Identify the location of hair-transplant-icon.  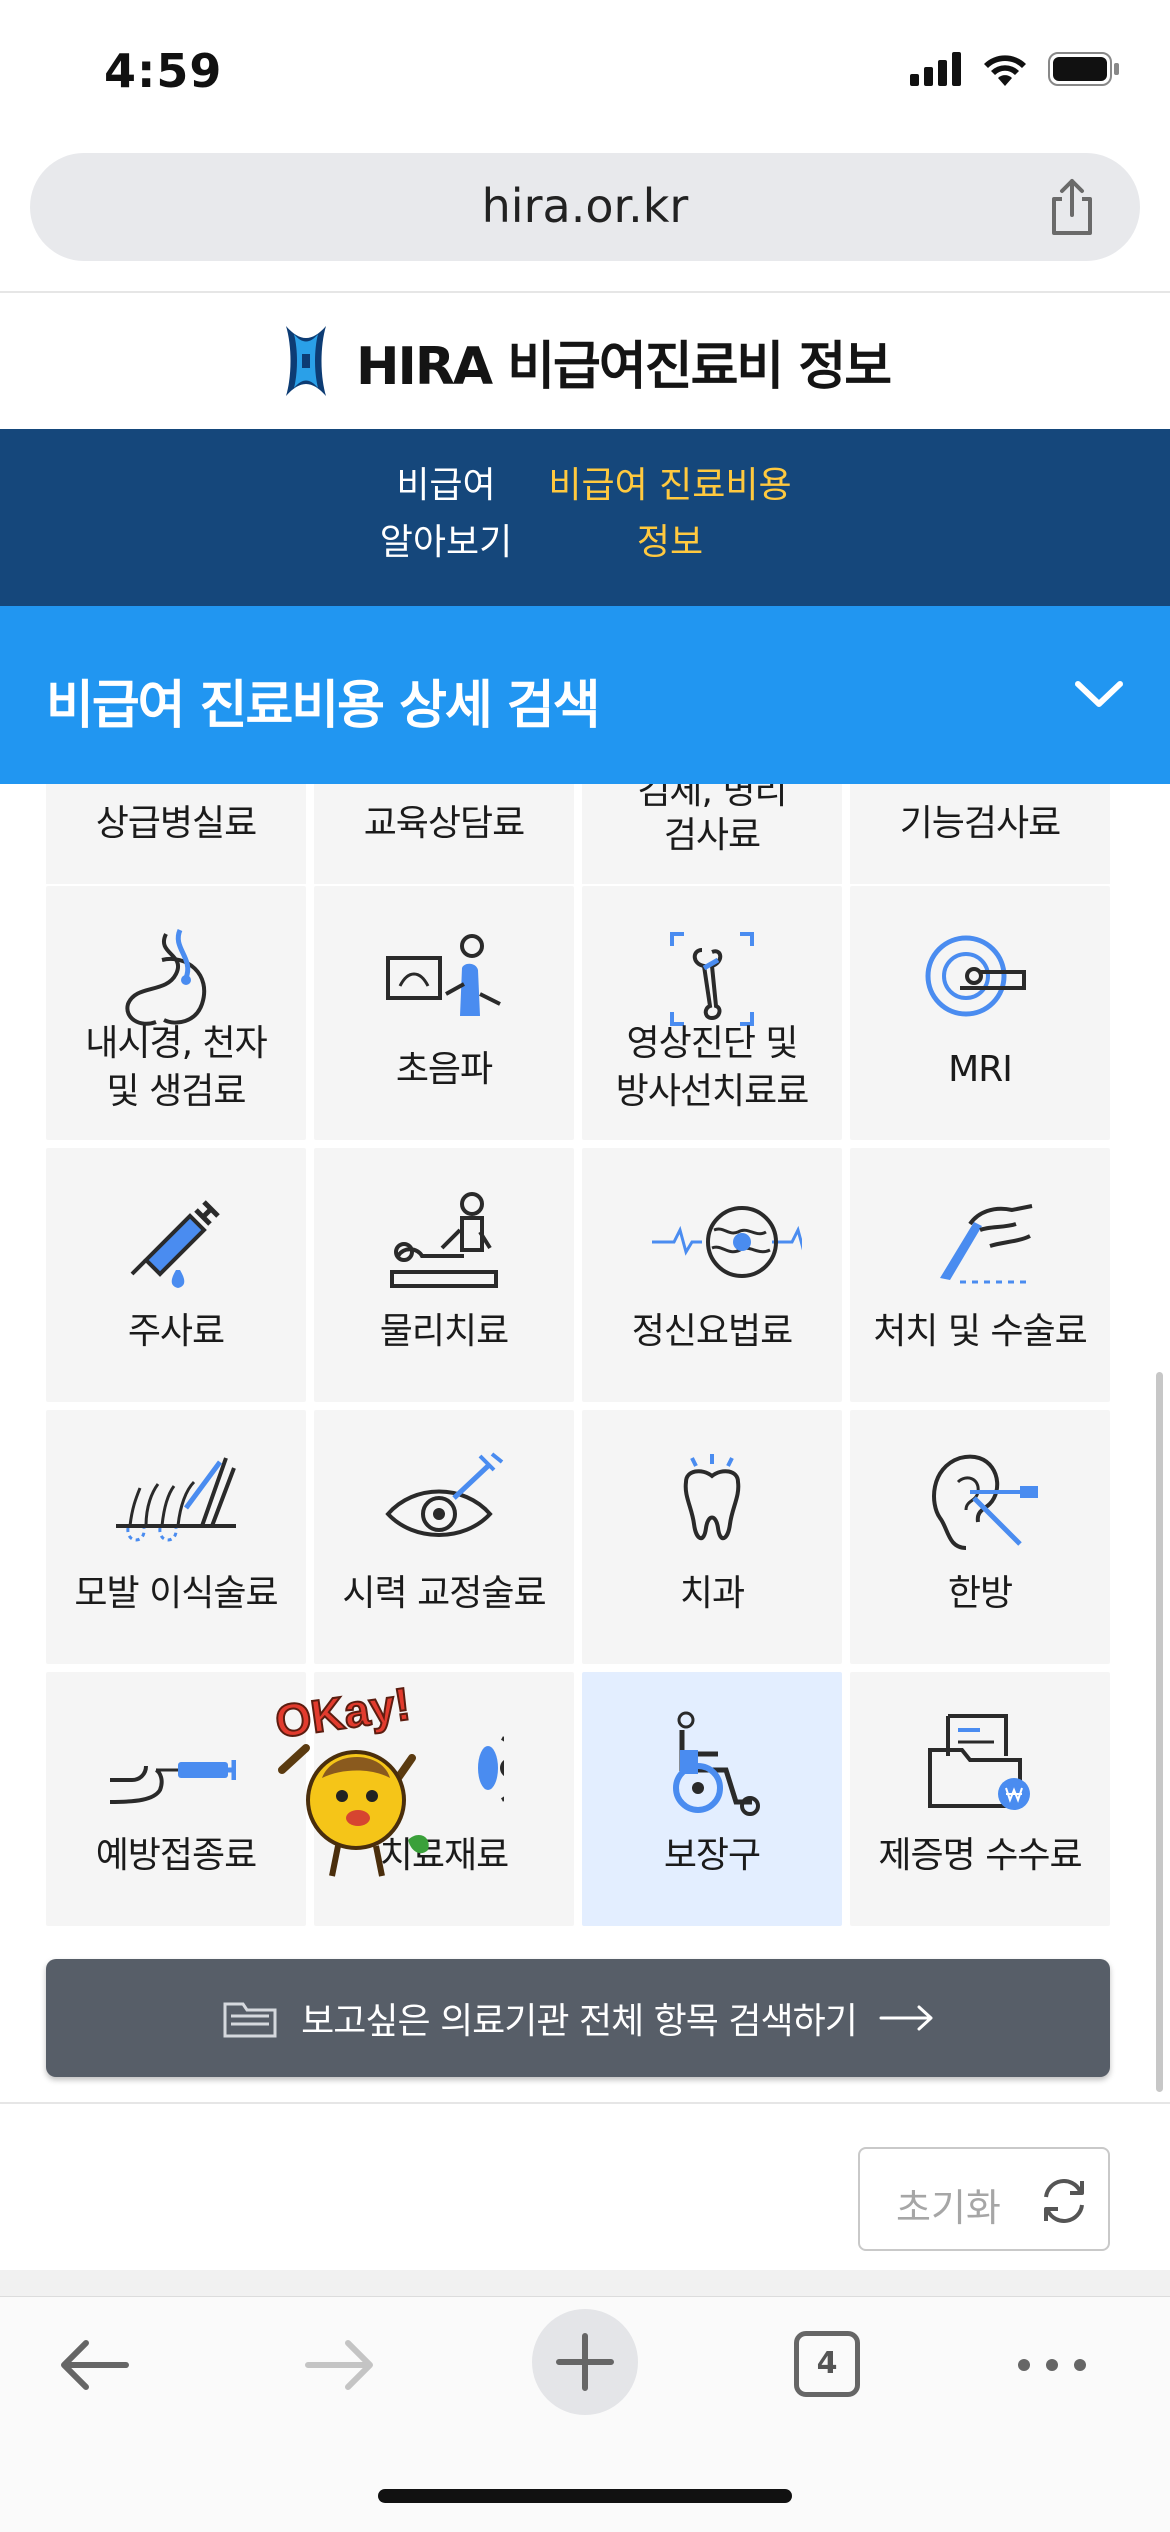
(176, 1499).